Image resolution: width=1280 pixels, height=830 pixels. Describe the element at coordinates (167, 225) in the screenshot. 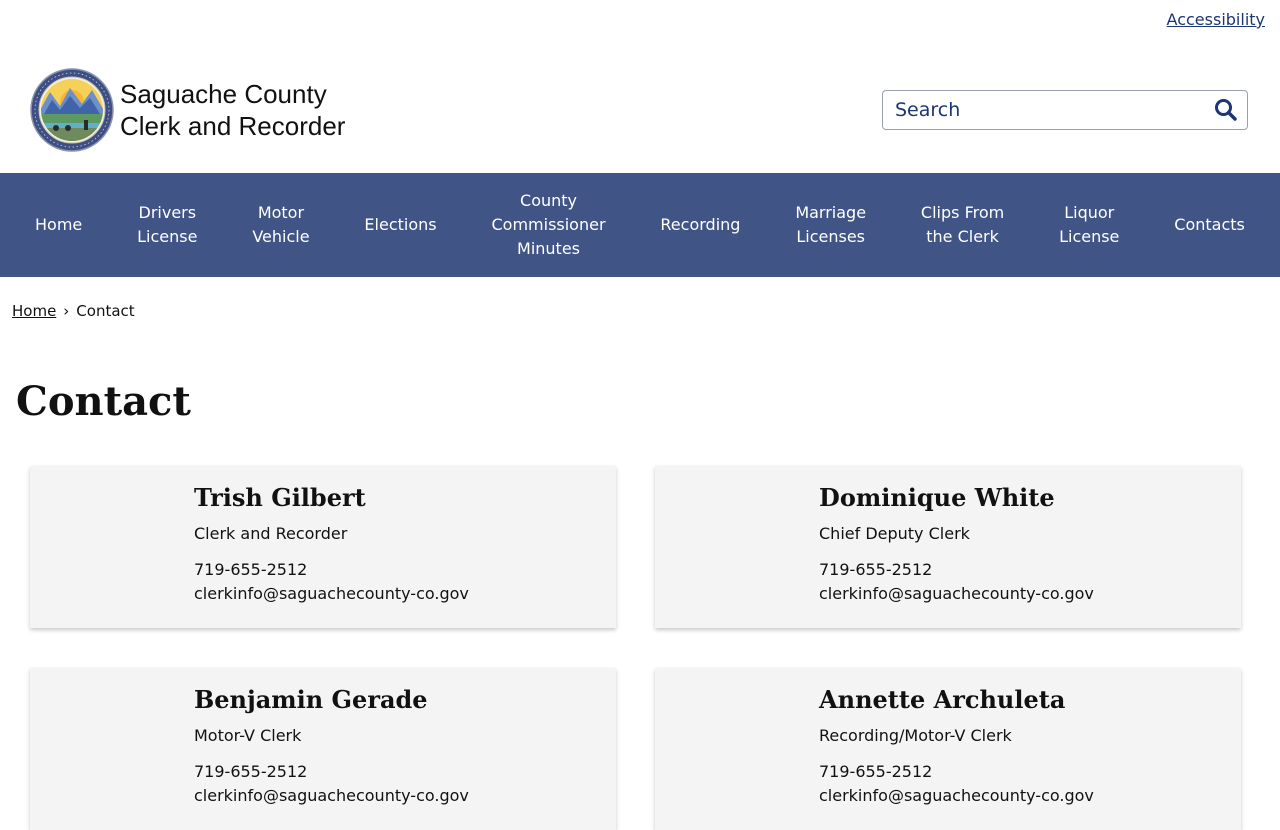

I see `nav-item-drivers-license: Drivers License` at that location.